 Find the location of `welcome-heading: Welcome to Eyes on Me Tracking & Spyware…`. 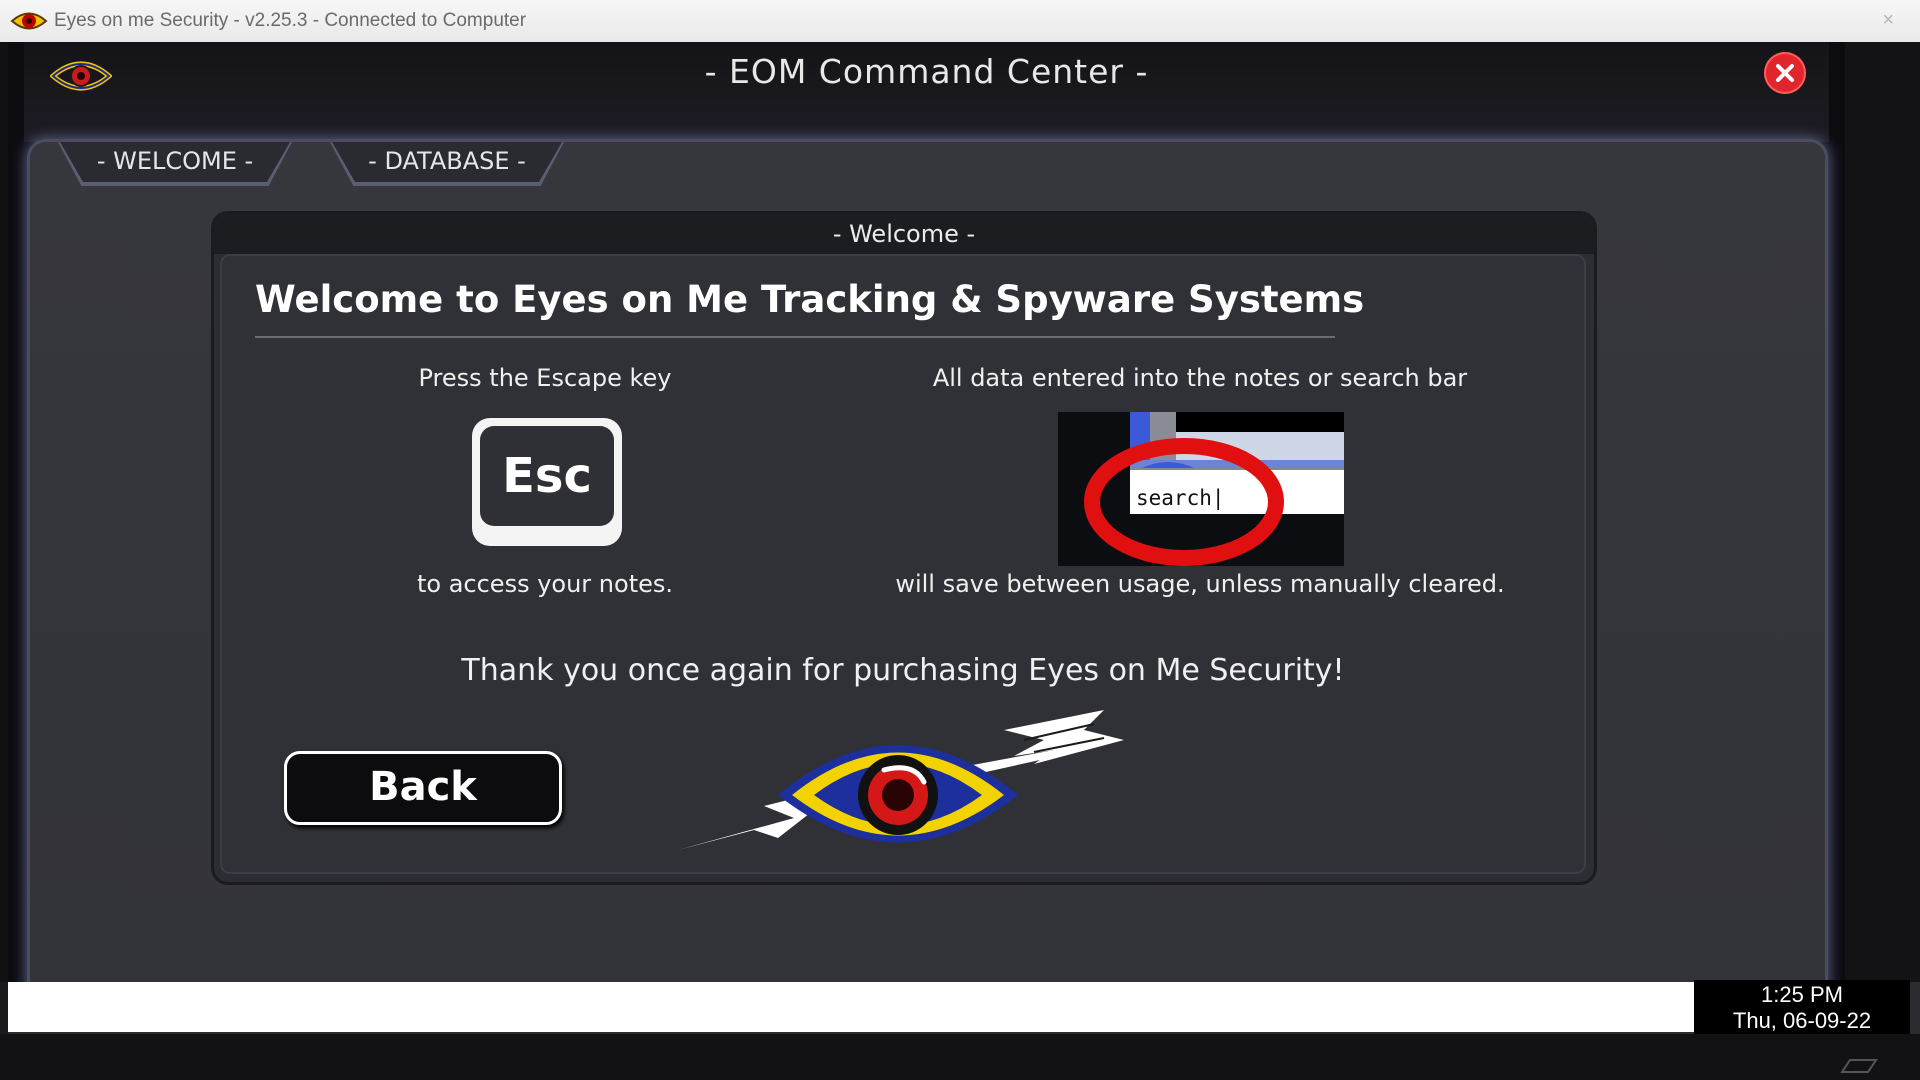

welcome-heading: Welcome to Eyes on Me Tracking & Spyware… is located at coordinates (810, 299).